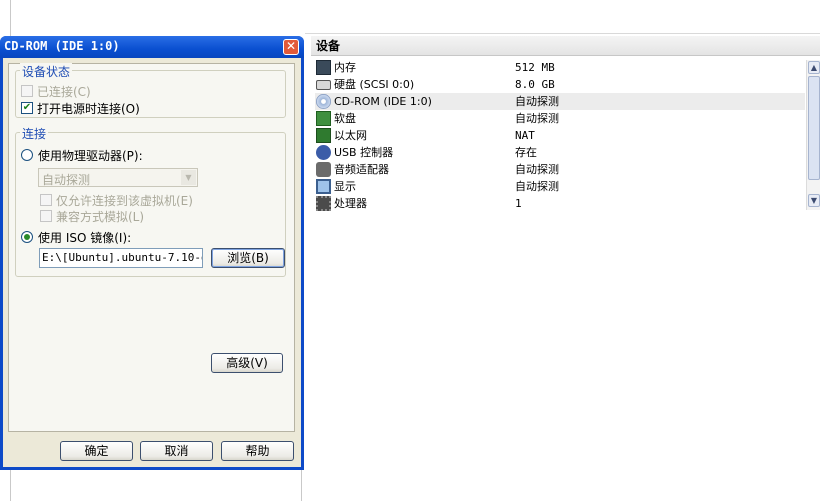 Image resolution: width=820 pixels, height=501 pixels. What do you see at coordinates (152, 47) in the screenshot?
I see `dialog-title-bar: CD-ROM (IDE 1:0) ✕` at bounding box center [152, 47].